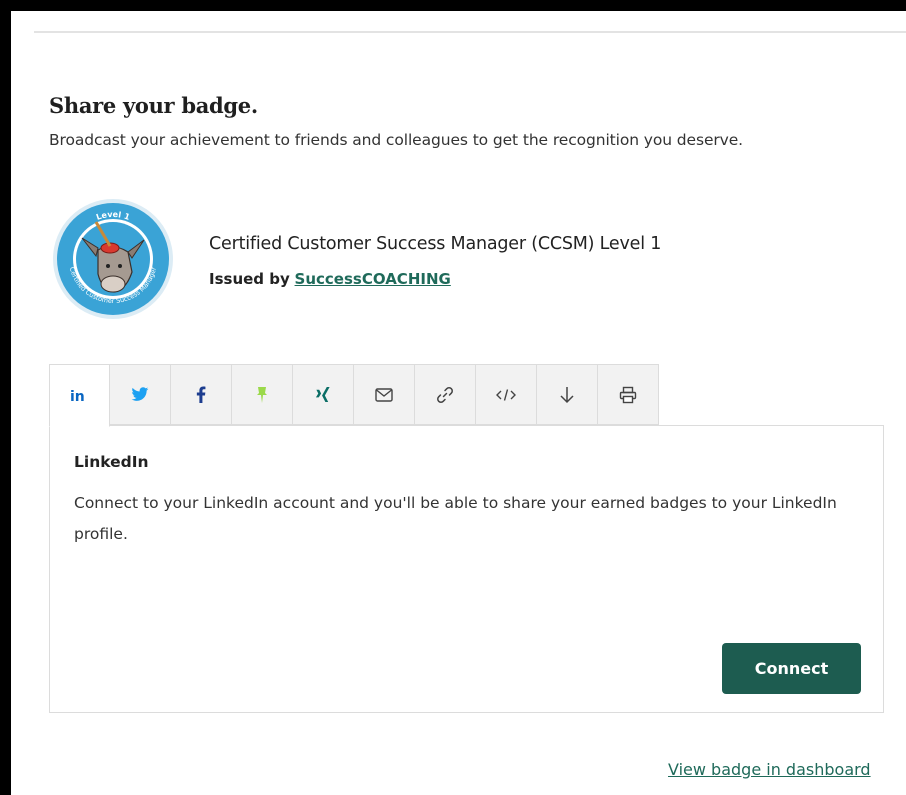 This screenshot has width=906, height=795. I want to click on link-icon, so click(445, 394).